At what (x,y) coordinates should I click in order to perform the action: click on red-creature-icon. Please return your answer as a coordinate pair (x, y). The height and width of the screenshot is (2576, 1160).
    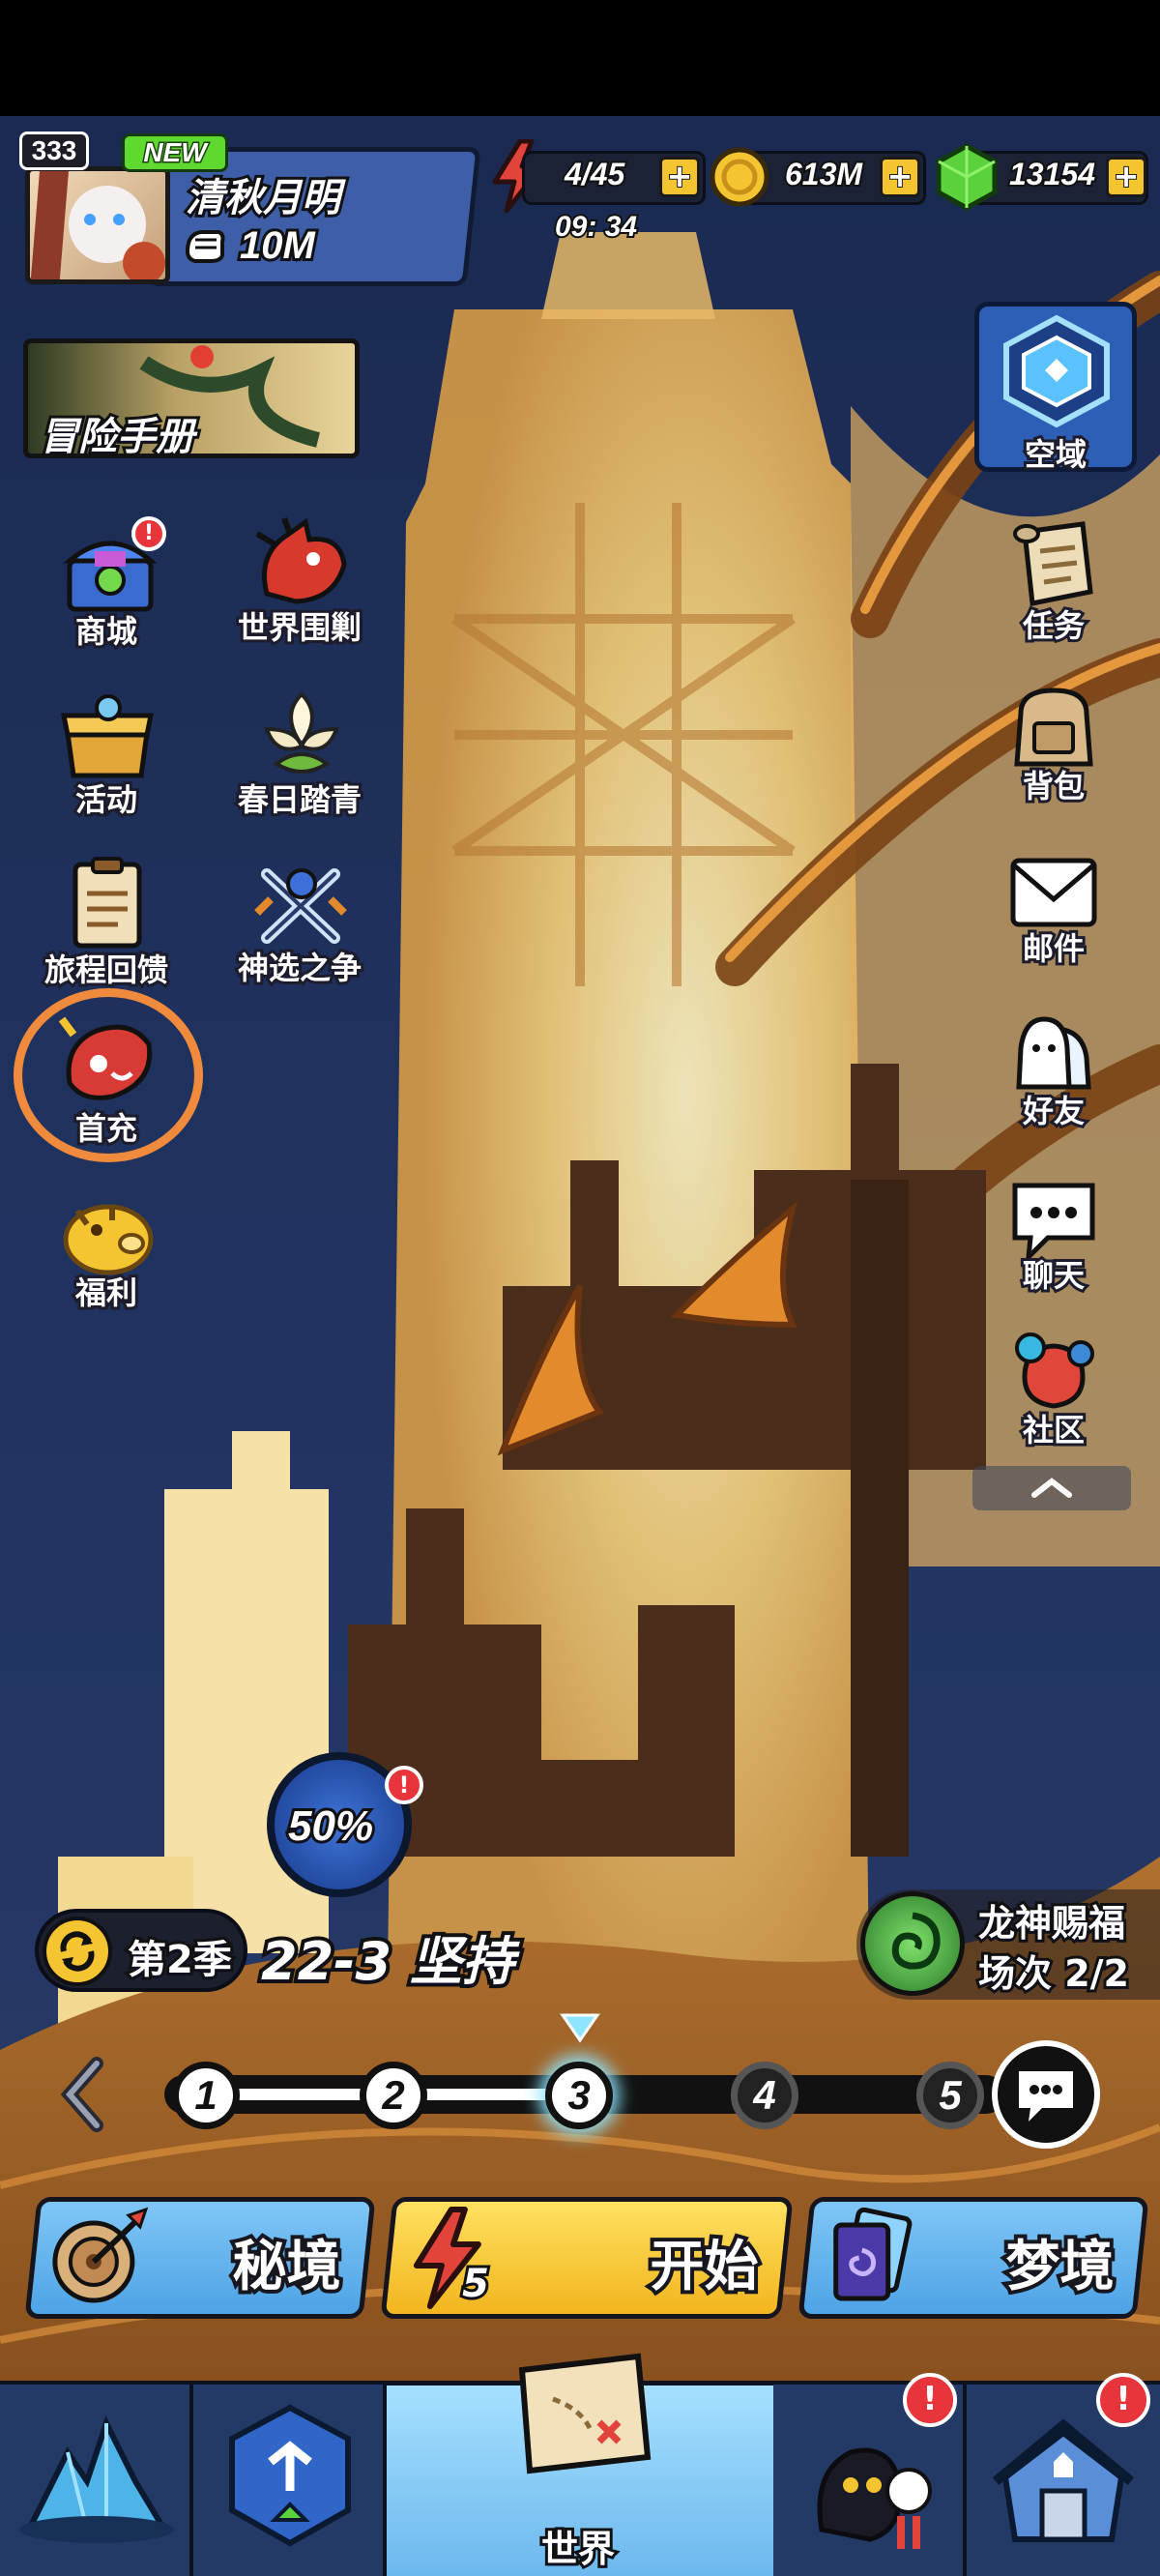
    Looking at the image, I should click on (105, 1058).